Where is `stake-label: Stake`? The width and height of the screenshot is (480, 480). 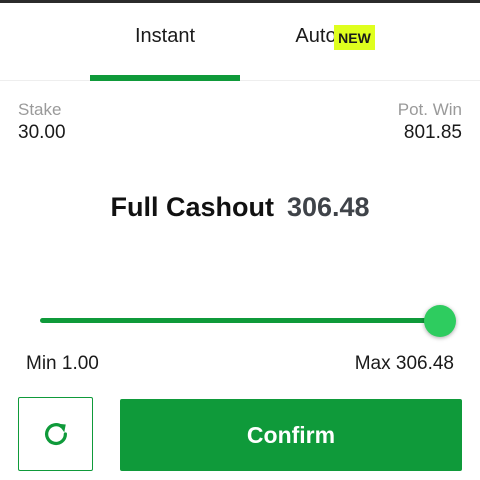
stake-label: Stake is located at coordinates (40, 109).